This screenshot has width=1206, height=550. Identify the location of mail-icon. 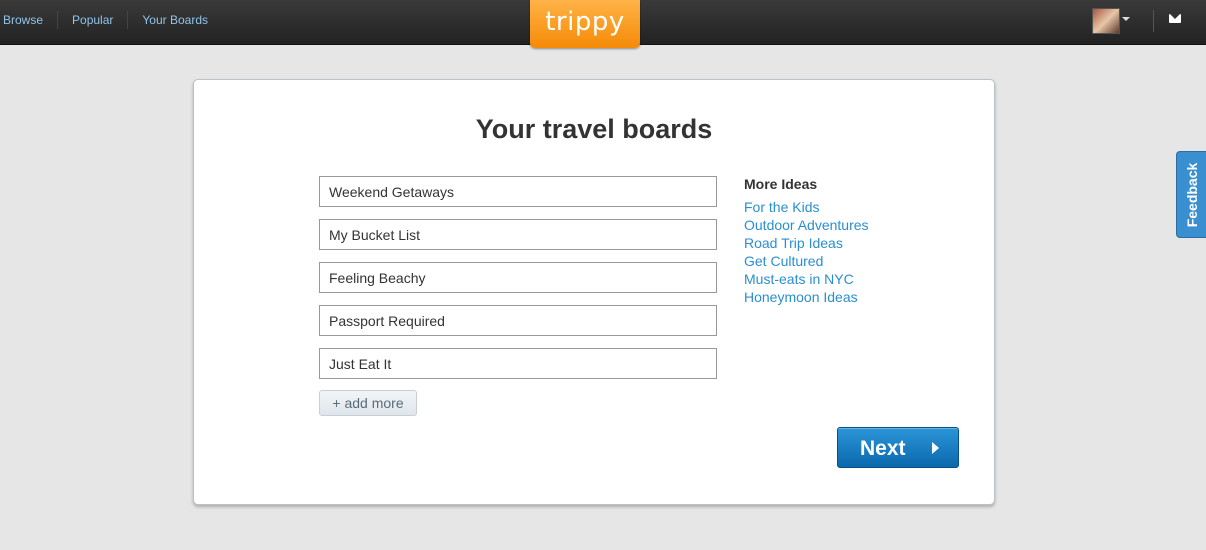
(1175, 18).